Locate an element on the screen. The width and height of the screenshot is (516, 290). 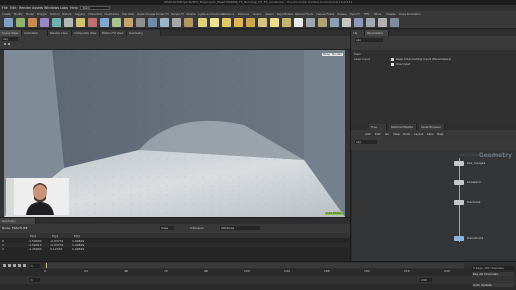
platonic-tool-icon is located at coordinates (152, 22).